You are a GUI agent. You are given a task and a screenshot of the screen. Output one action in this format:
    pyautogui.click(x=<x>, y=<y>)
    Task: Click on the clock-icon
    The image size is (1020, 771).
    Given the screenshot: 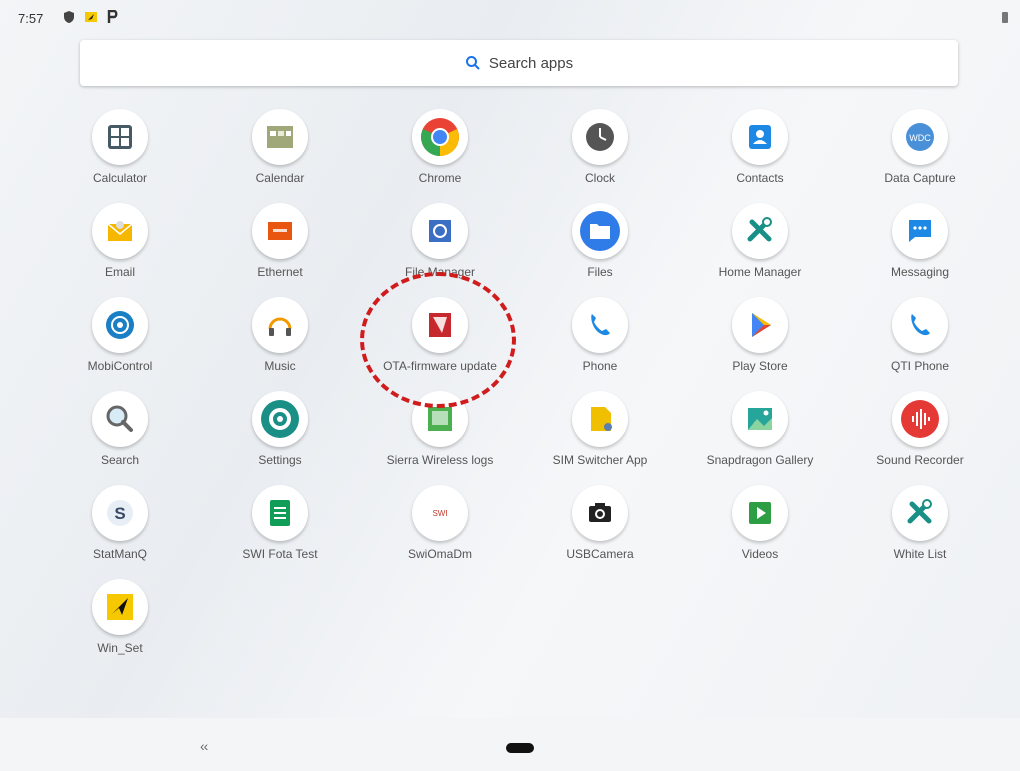 What is the action you would take?
    pyautogui.click(x=600, y=137)
    